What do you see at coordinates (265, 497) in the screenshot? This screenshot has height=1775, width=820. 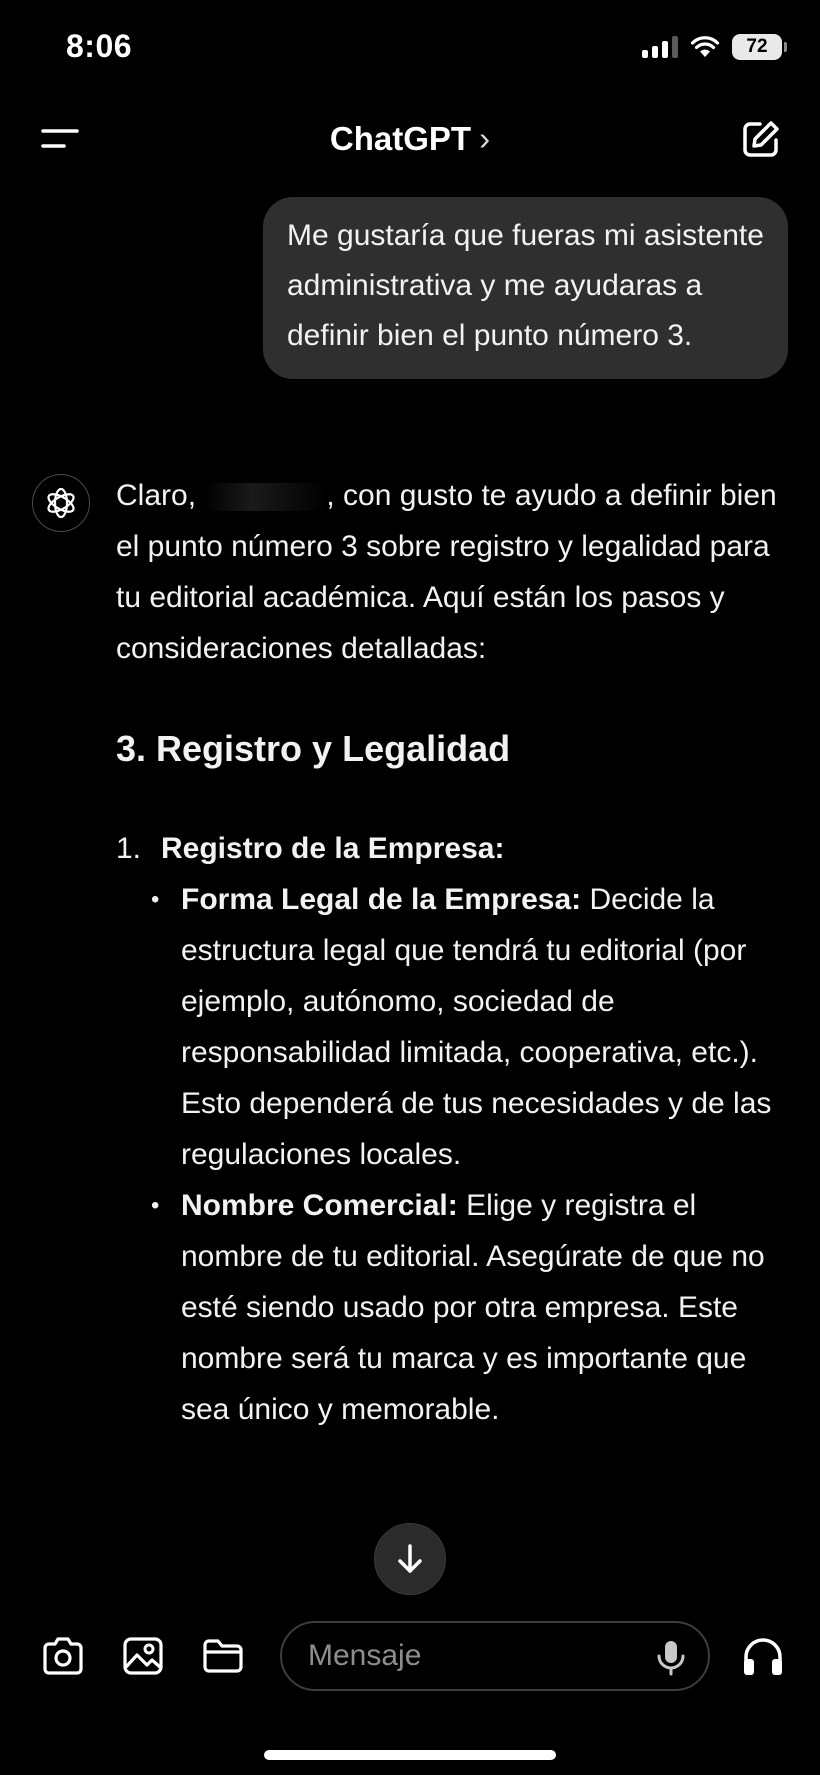 I see `redacted-name` at bounding box center [265, 497].